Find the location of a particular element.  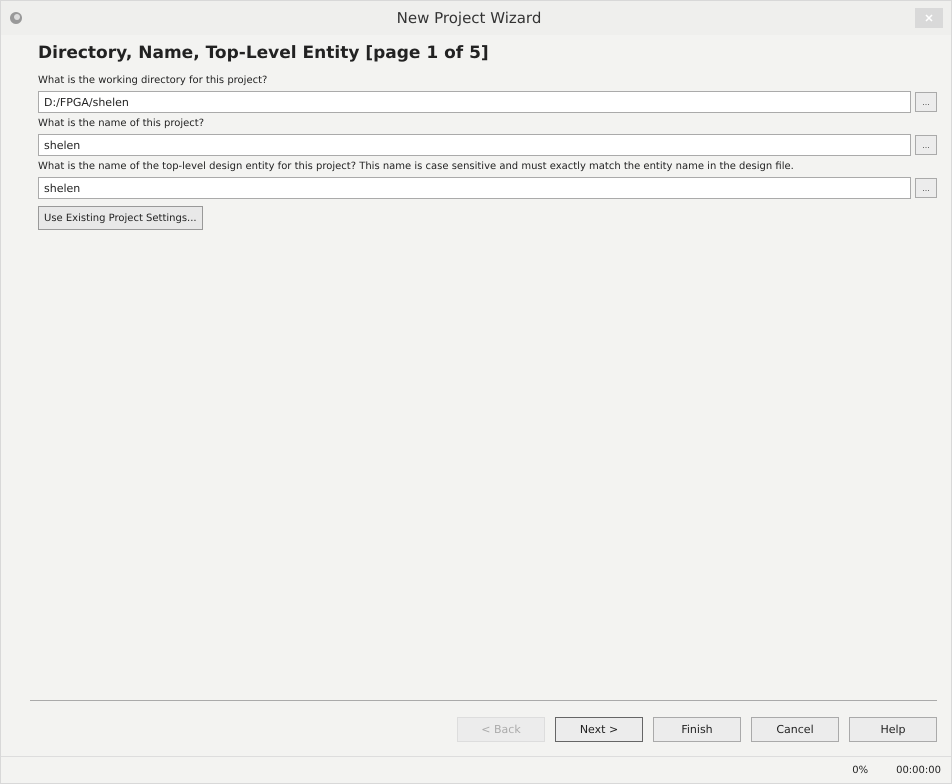

close-button is located at coordinates (929, 18).